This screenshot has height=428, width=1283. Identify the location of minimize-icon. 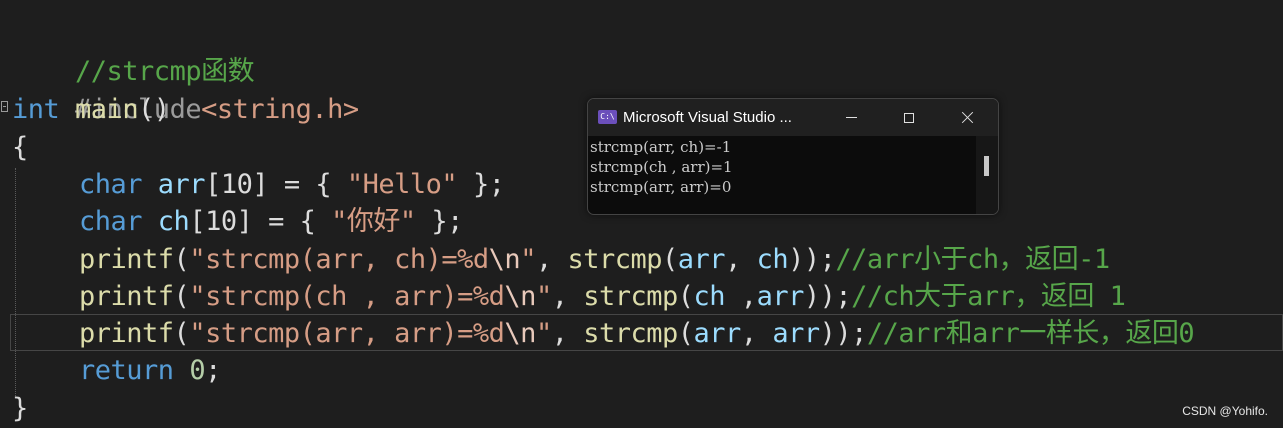
(851, 117).